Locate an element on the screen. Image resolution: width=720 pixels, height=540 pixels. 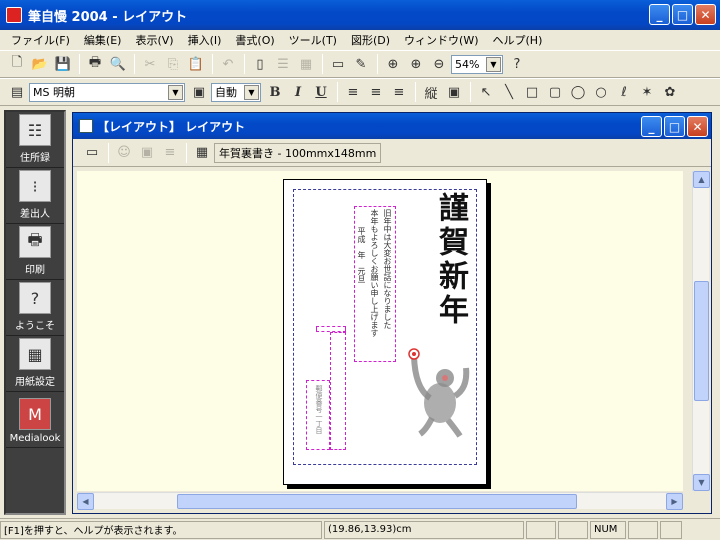
scroll-right-icon: ▶ is located at coordinates (674, 501).